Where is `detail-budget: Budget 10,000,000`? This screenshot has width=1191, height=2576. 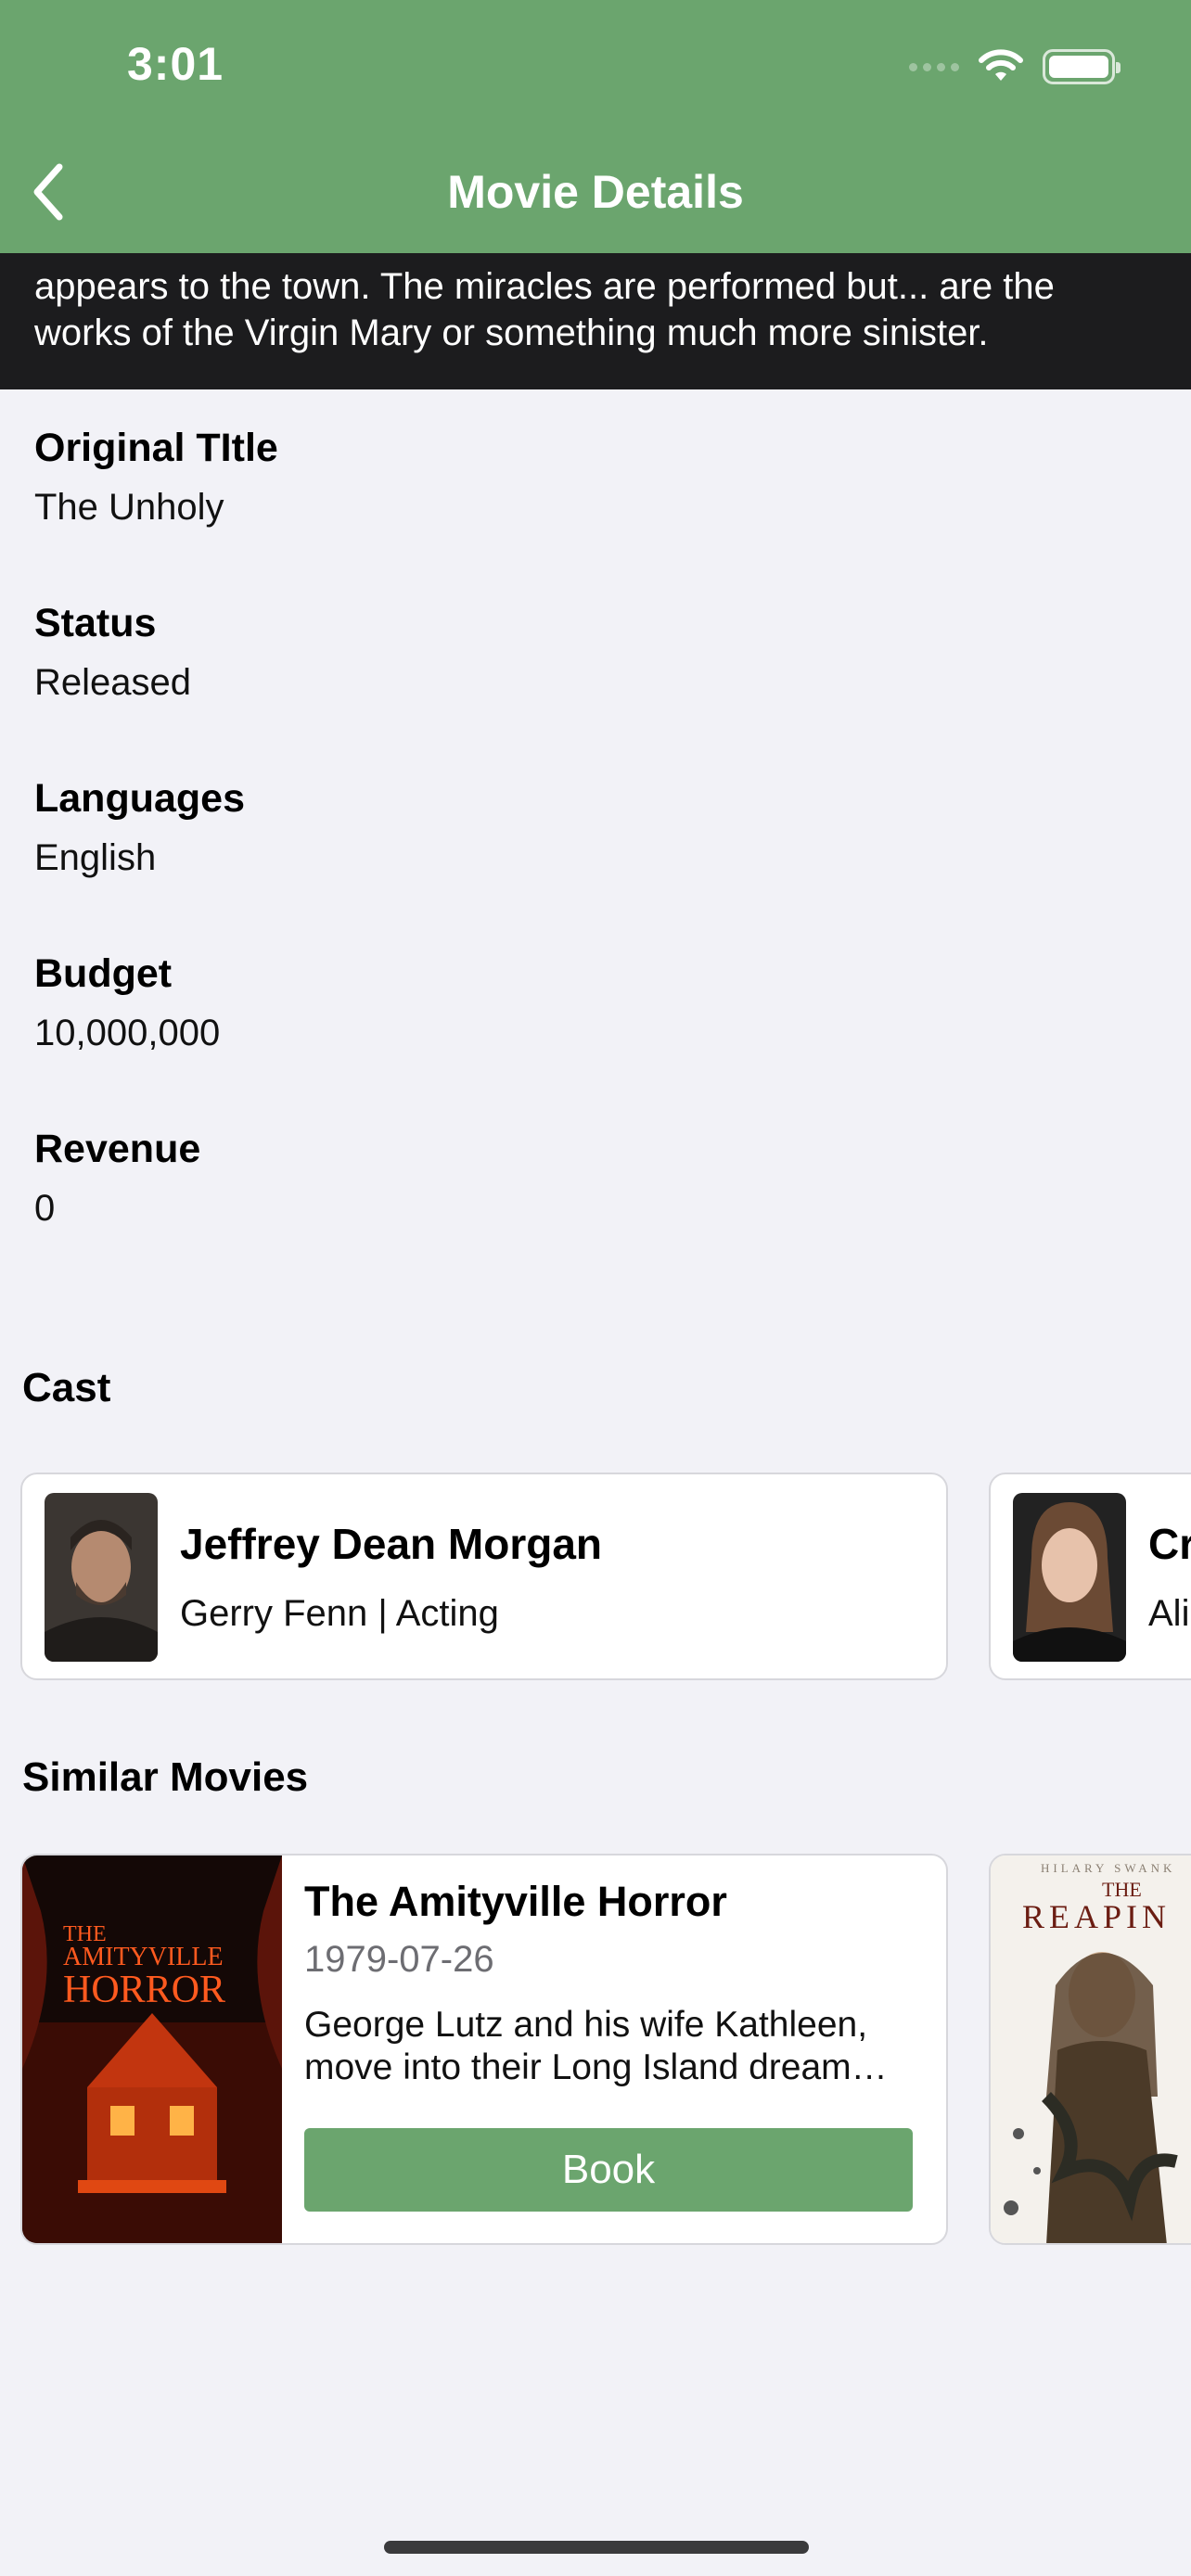 detail-budget: Budget 10,000,000 is located at coordinates (590, 1035).